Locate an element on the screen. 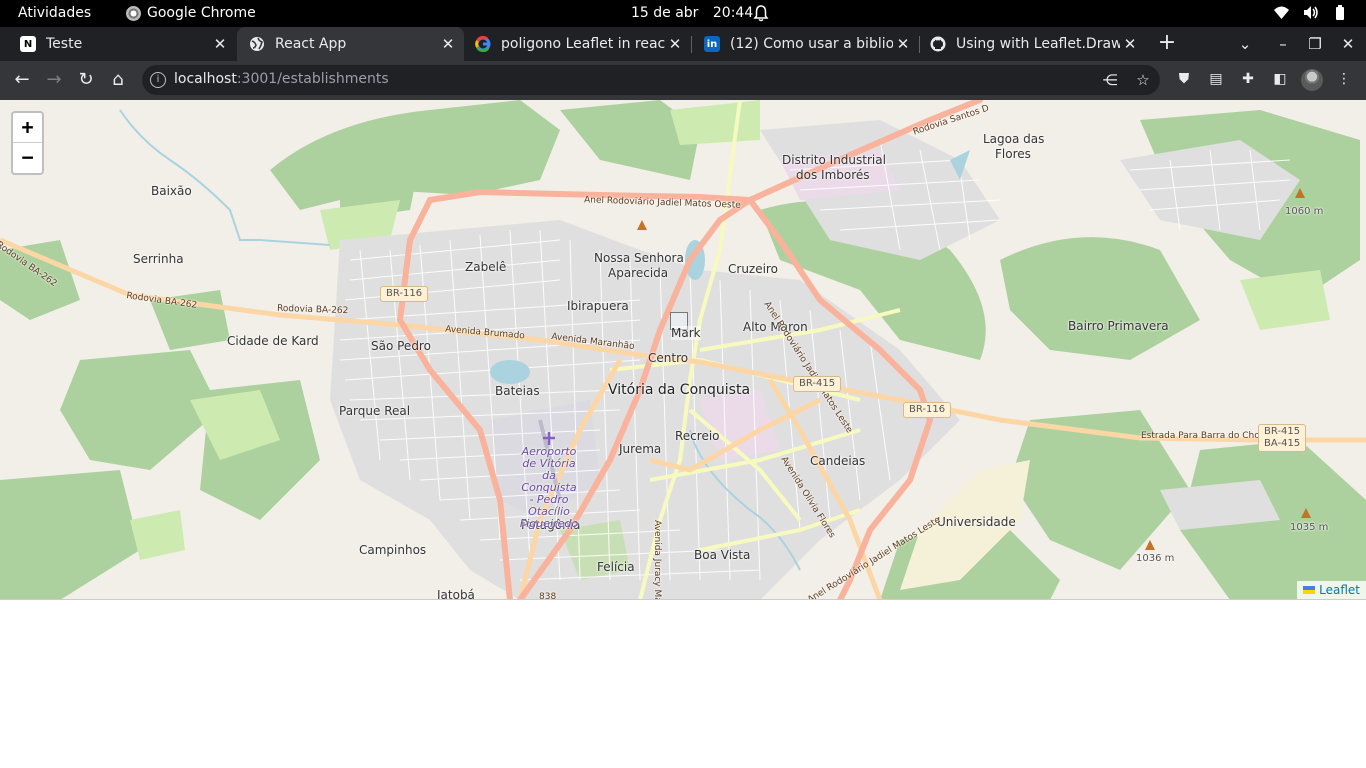 This screenshot has height=768, width=1366. place-label: Baixão is located at coordinates (171, 191).